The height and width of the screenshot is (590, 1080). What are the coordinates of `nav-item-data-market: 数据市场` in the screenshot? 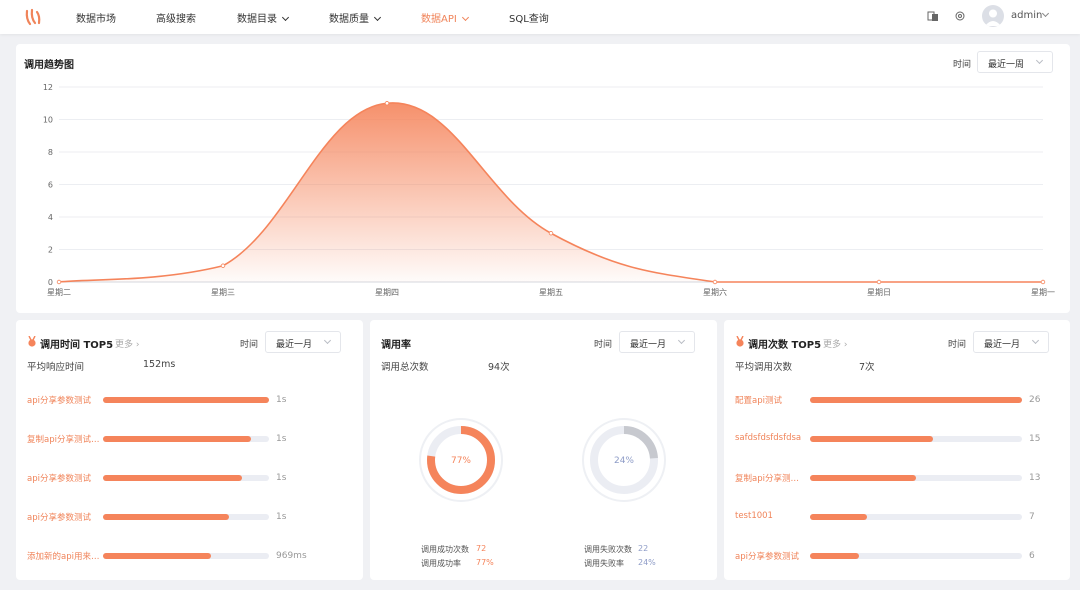 It's located at (96, 17).